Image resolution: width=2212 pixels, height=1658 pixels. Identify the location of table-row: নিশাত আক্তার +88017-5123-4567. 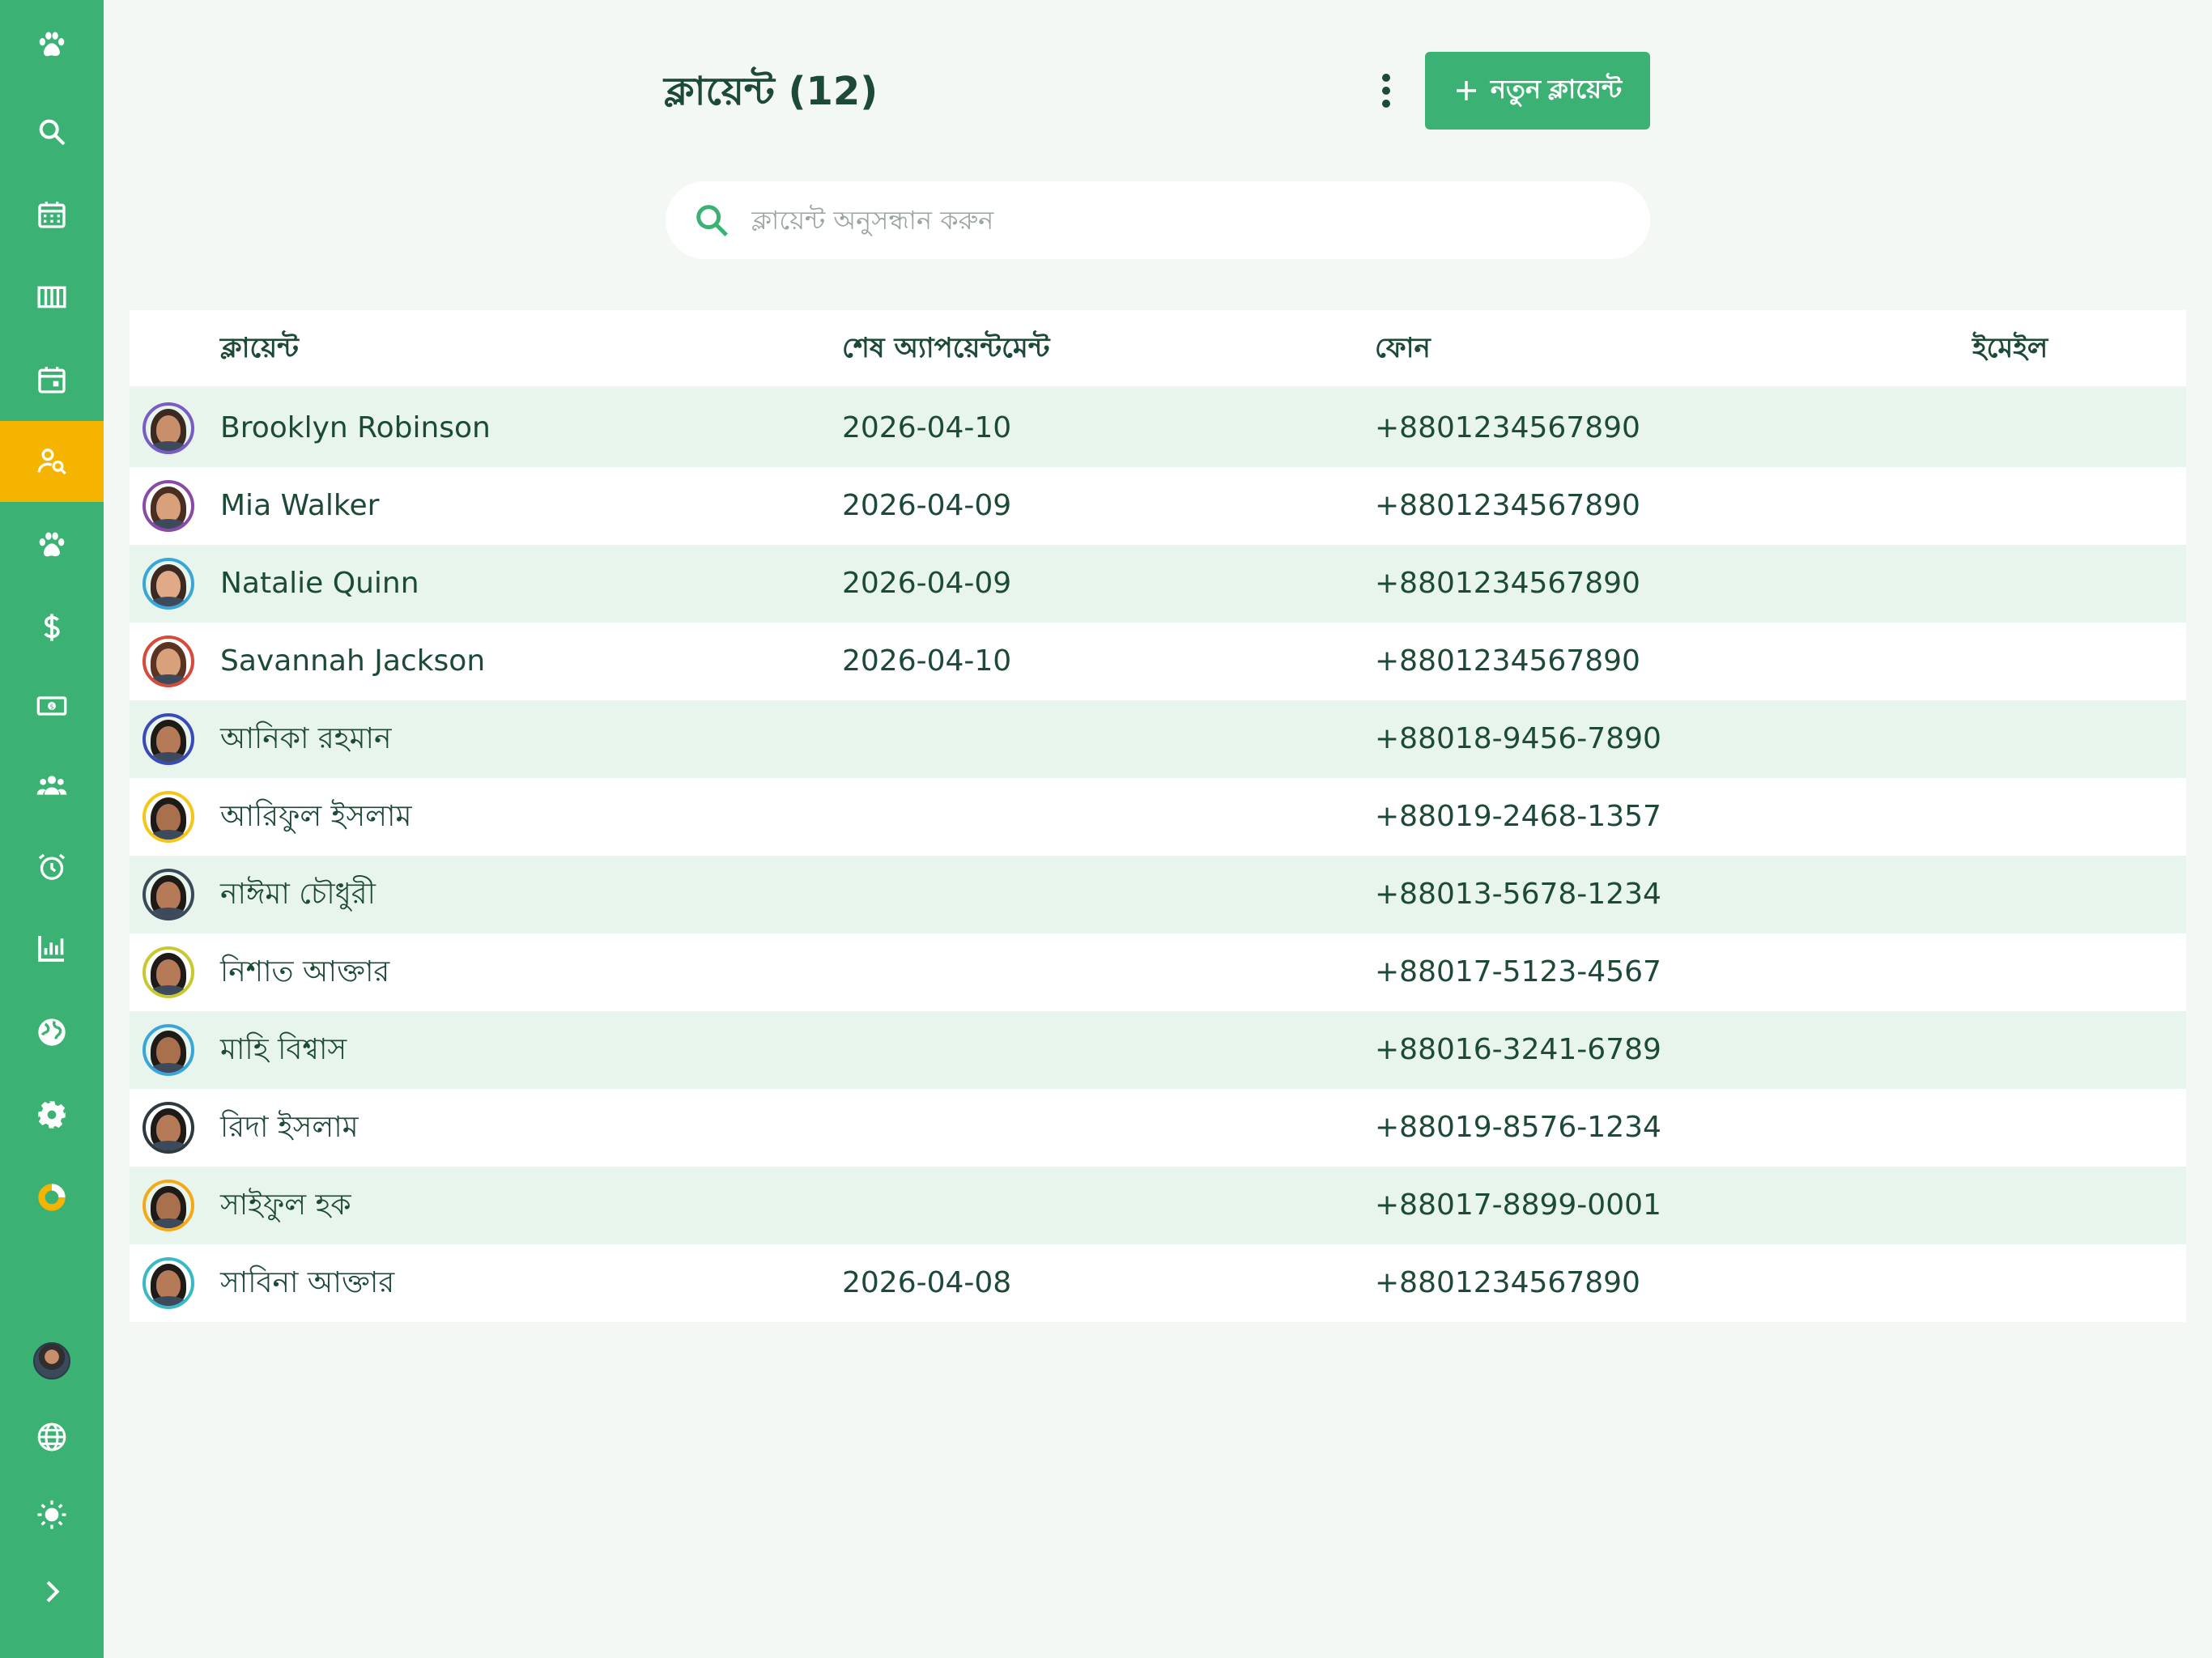
(1158, 972).